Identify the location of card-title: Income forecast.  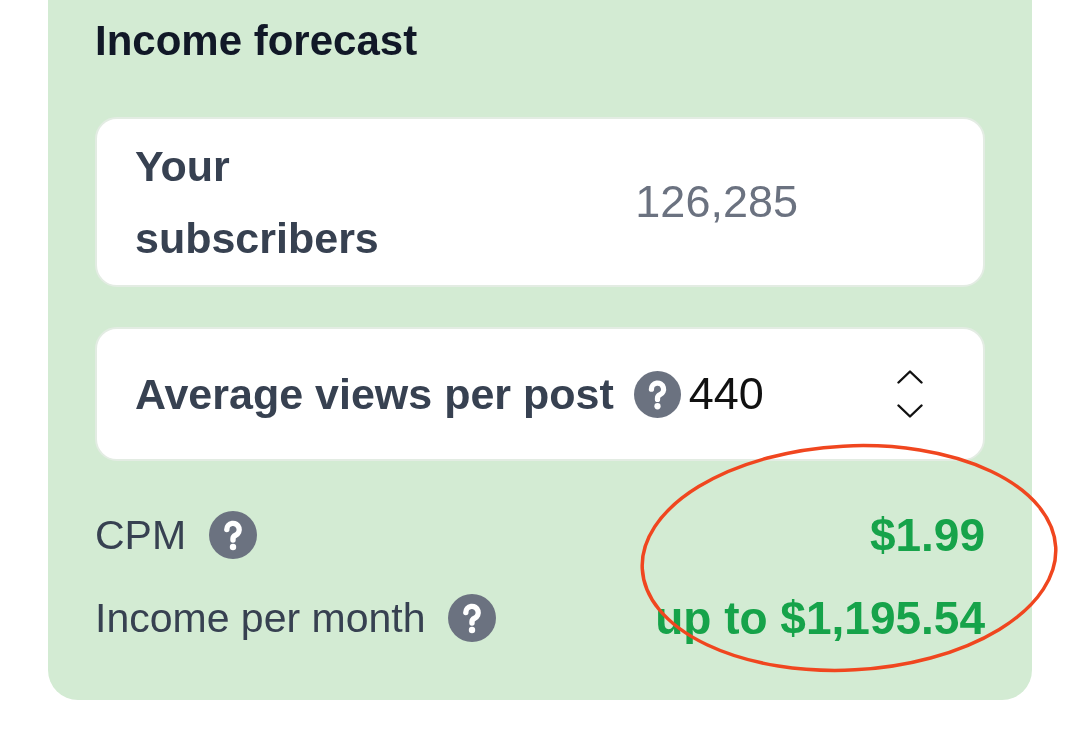
(257, 41).